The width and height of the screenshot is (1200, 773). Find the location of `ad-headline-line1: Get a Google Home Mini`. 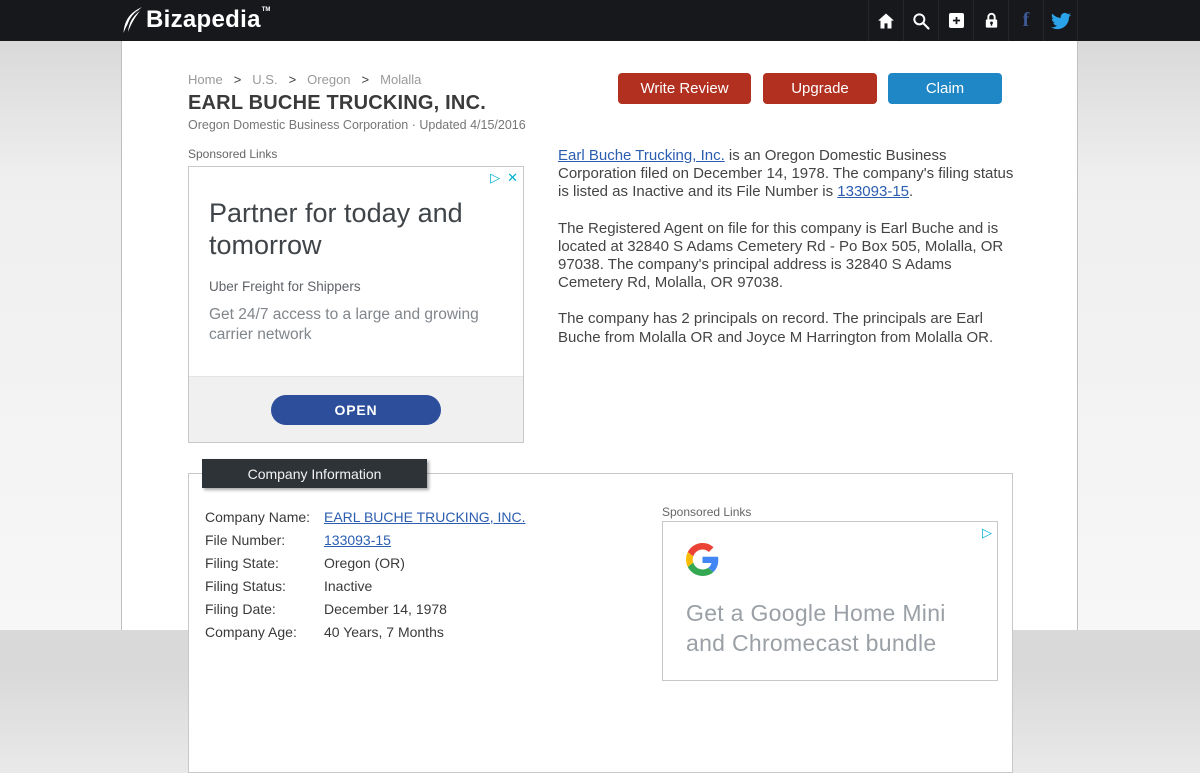

ad-headline-line1: Get a Google Home Mini is located at coordinates (816, 613).